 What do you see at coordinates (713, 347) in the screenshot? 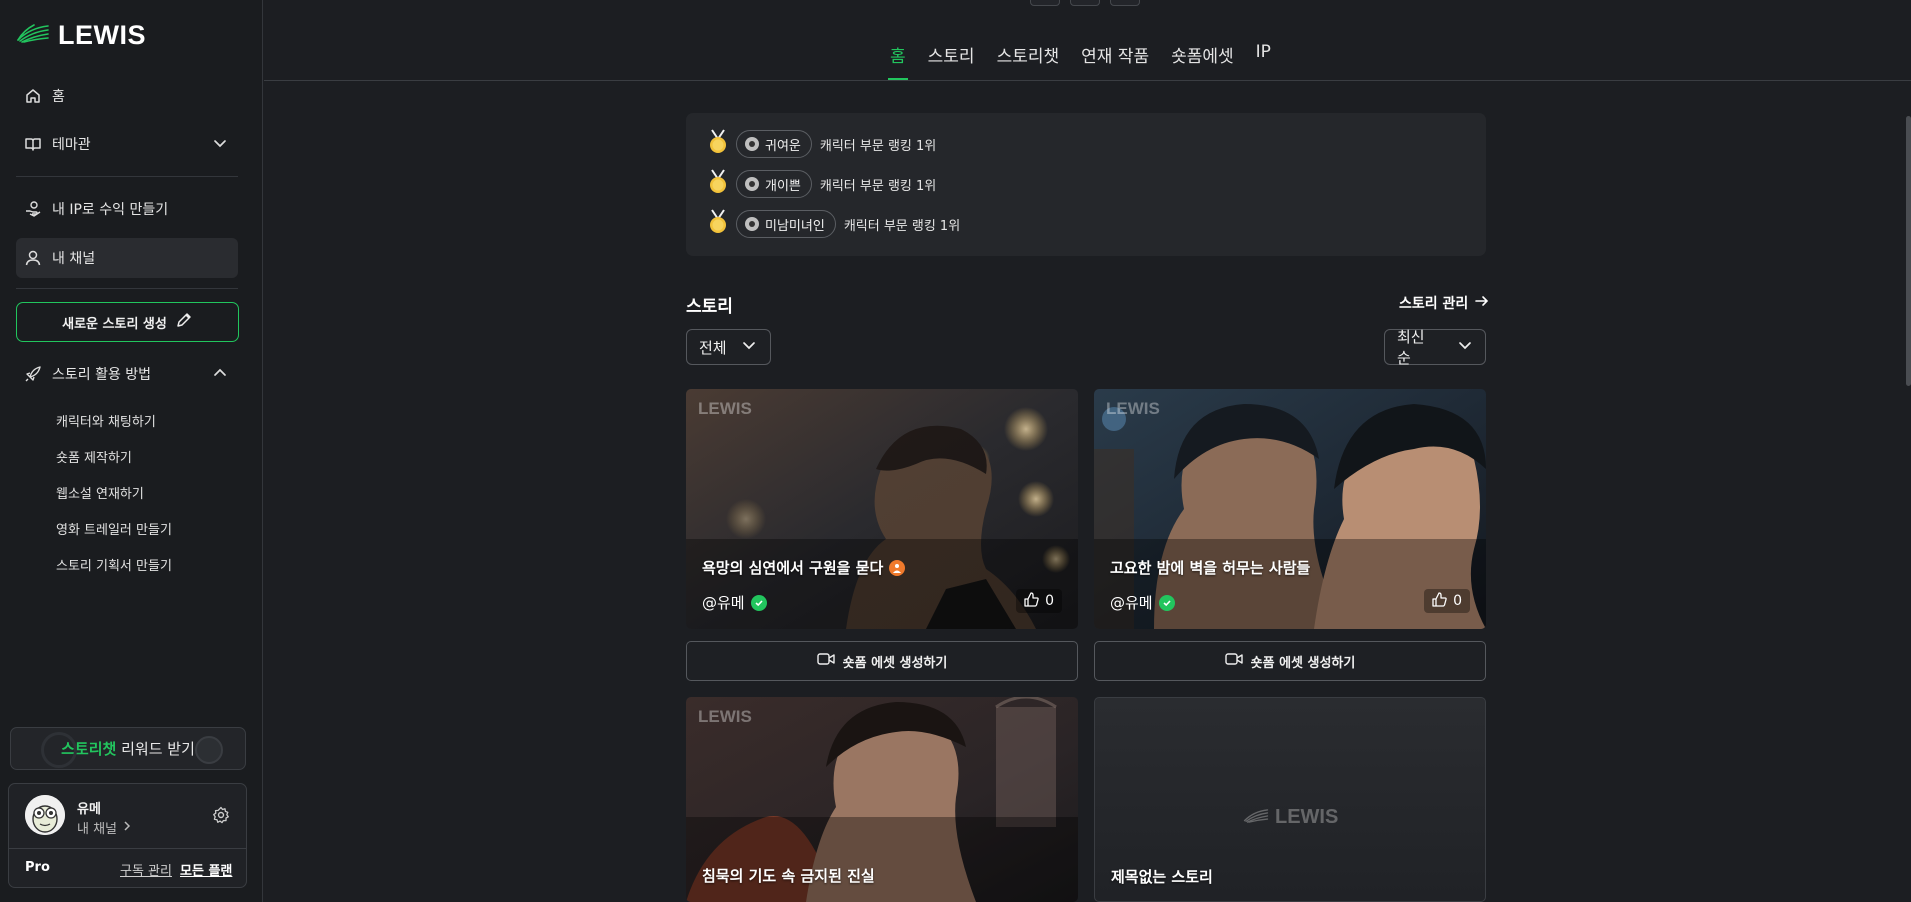
I see `filter-value: 전체` at bounding box center [713, 347].